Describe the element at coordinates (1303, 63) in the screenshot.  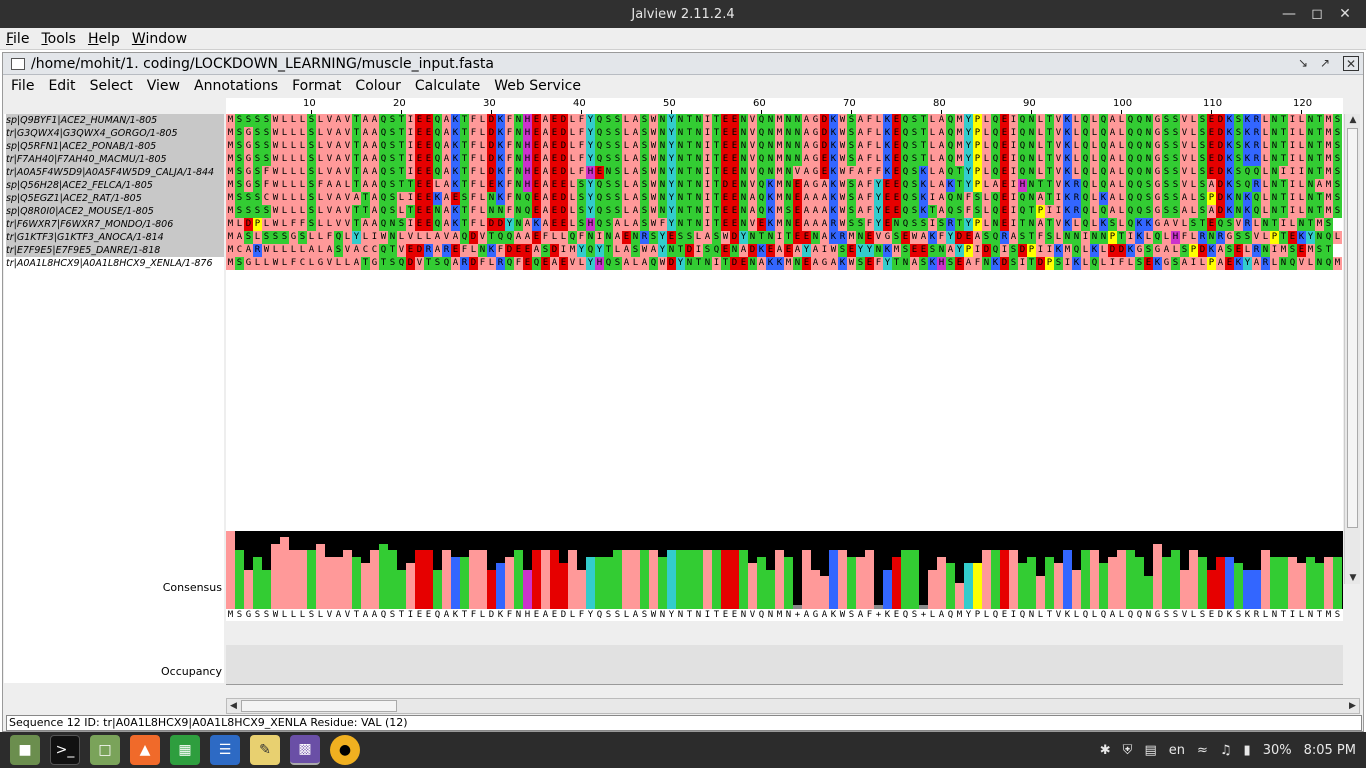
I see `iconify-icon: ↘` at that location.